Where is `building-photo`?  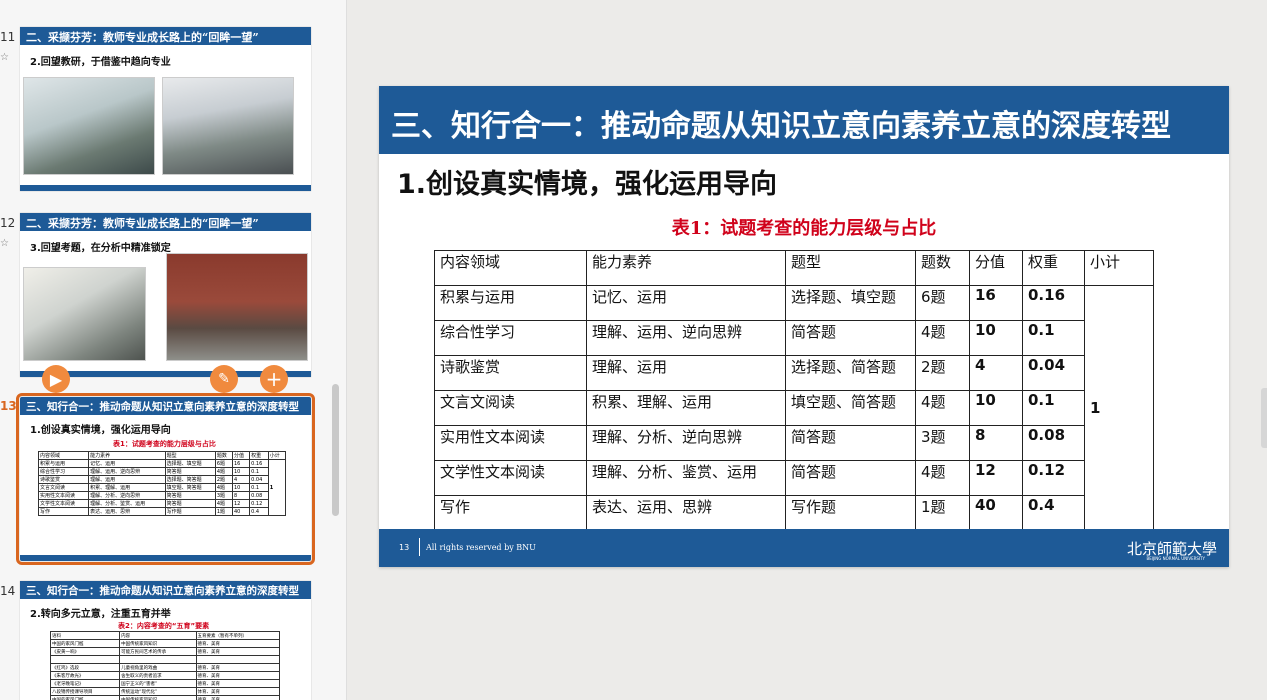 building-photo is located at coordinates (237, 307).